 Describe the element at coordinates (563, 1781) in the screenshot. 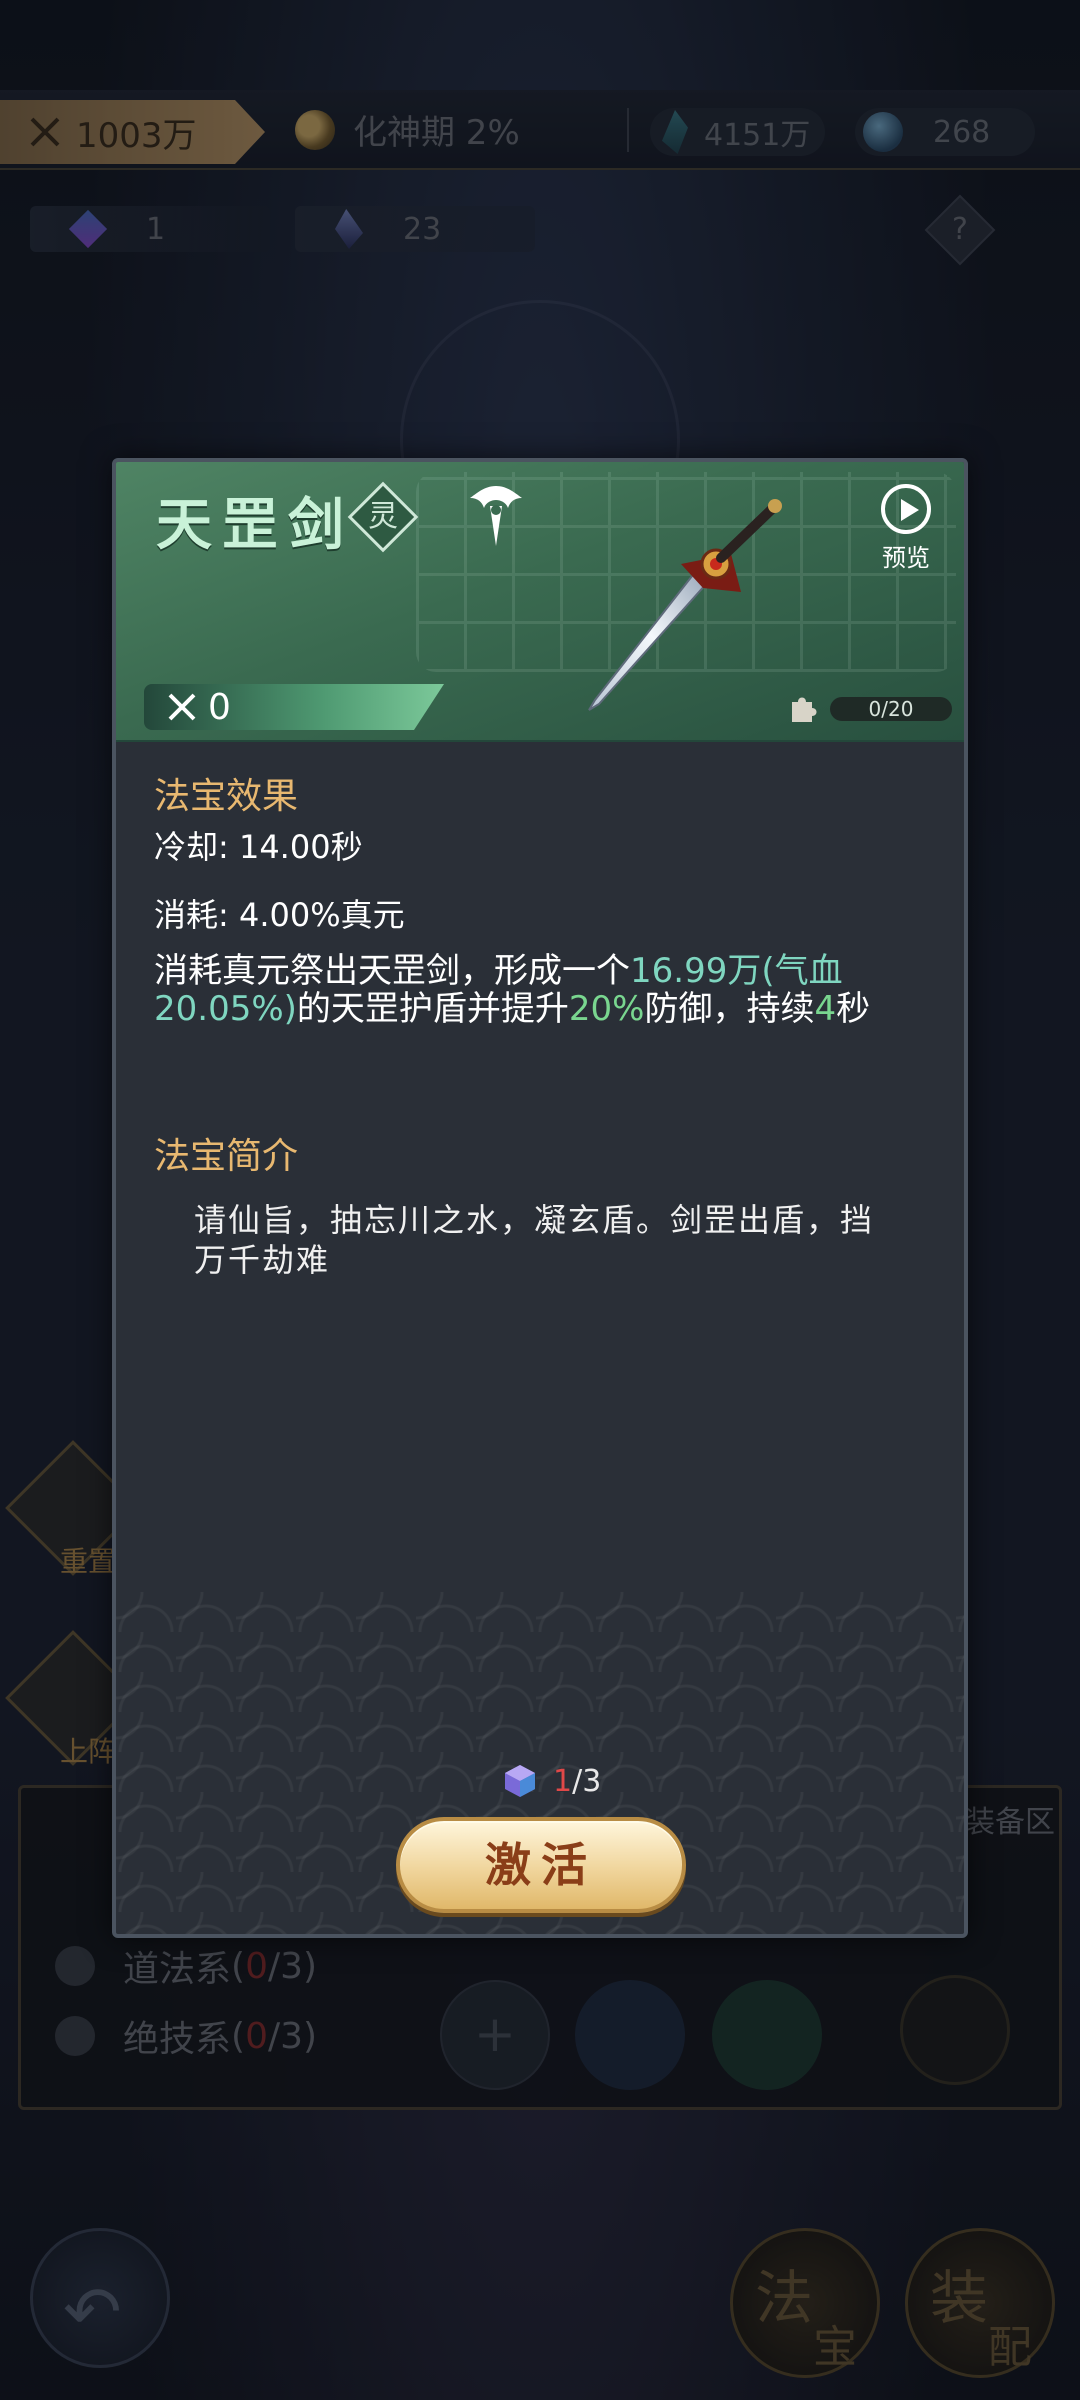

I see `owned-count: 1` at that location.